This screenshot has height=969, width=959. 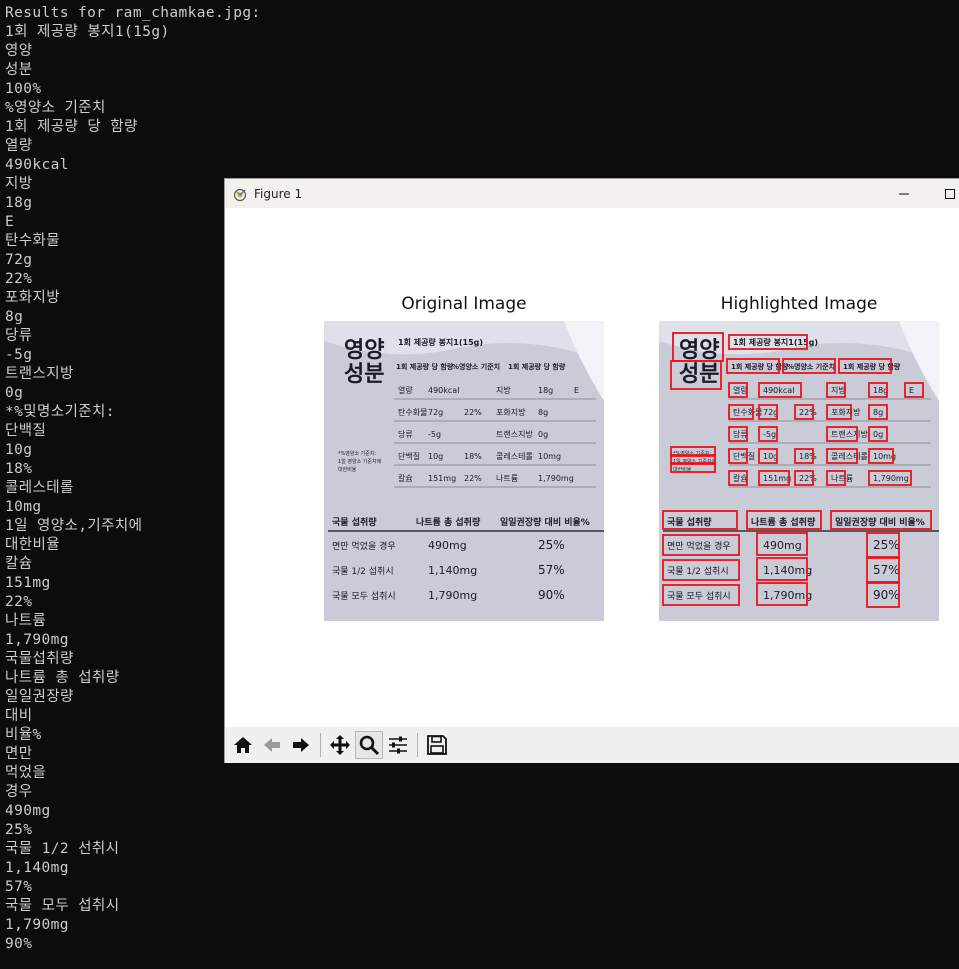 What do you see at coordinates (357, 453) in the screenshot?
I see `side-note-text: *%영양소 기준치:` at bounding box center [357, 453].